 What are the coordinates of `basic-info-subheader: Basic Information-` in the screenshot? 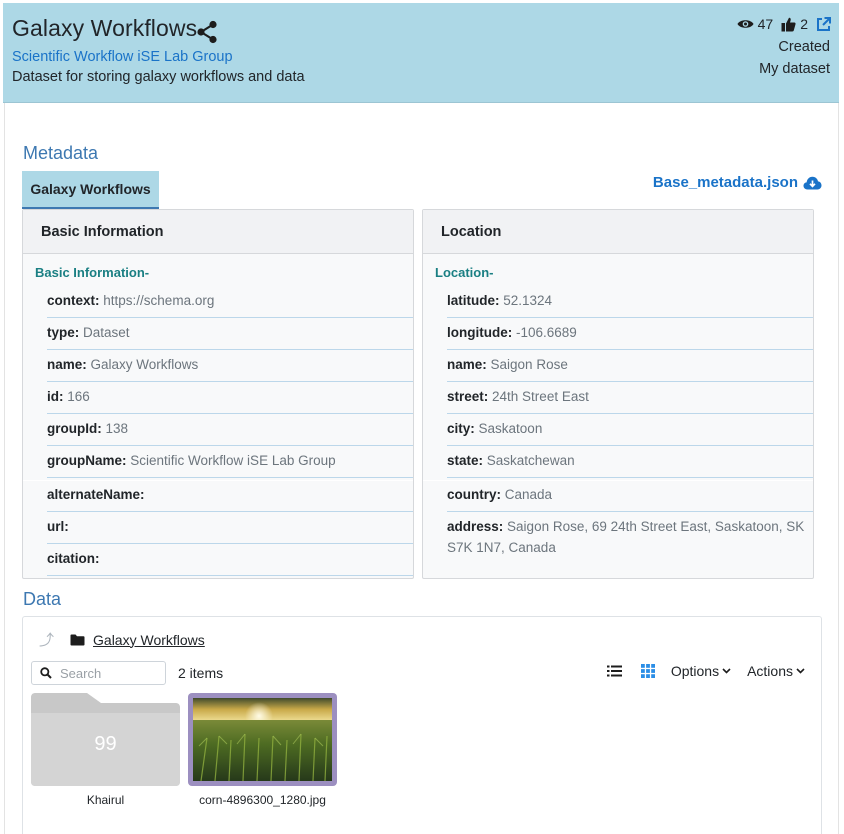 It's located at (92, 272).